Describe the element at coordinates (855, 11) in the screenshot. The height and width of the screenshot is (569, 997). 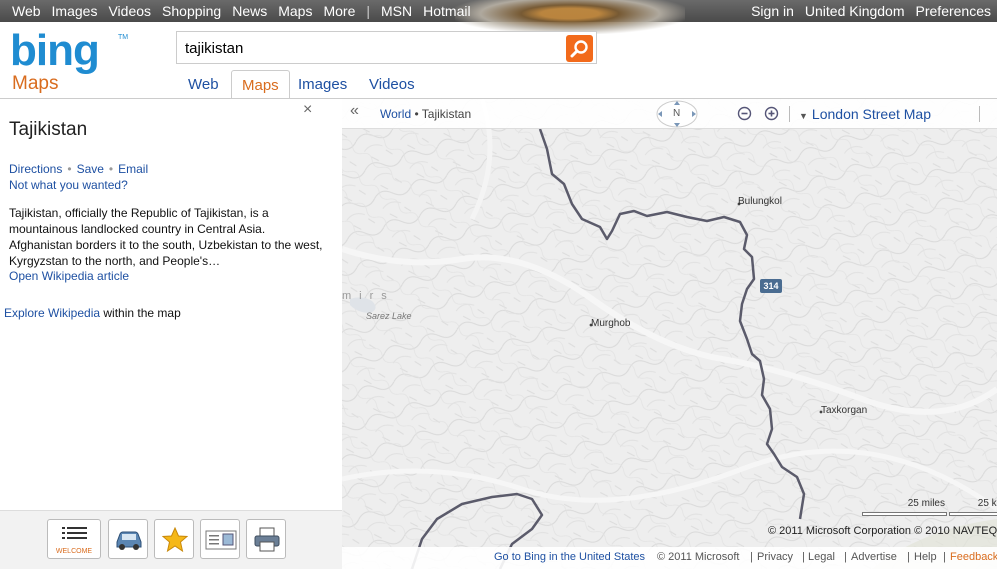
I see `region-link: United Kingdom` at that location.